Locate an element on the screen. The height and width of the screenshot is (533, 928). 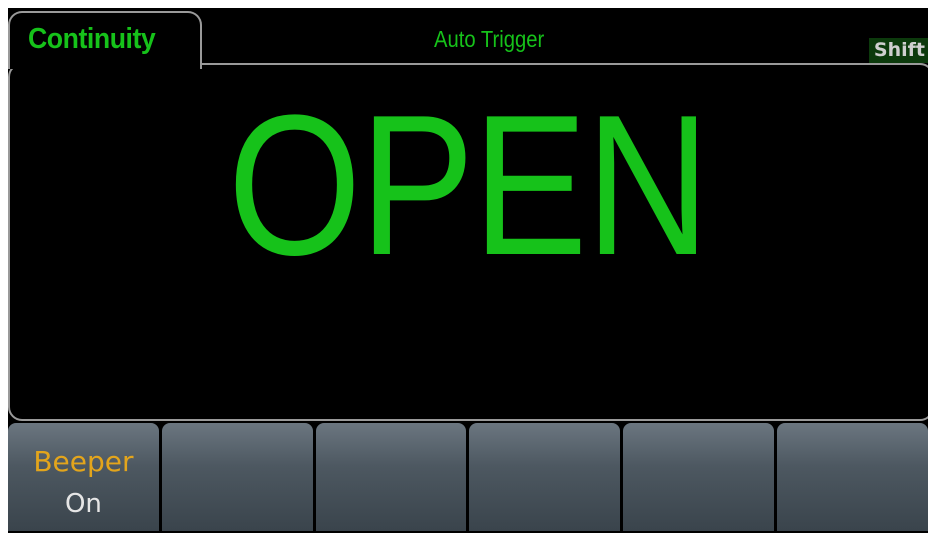
softkey-beeper: Beeper On is located at coordinates (83, 477).